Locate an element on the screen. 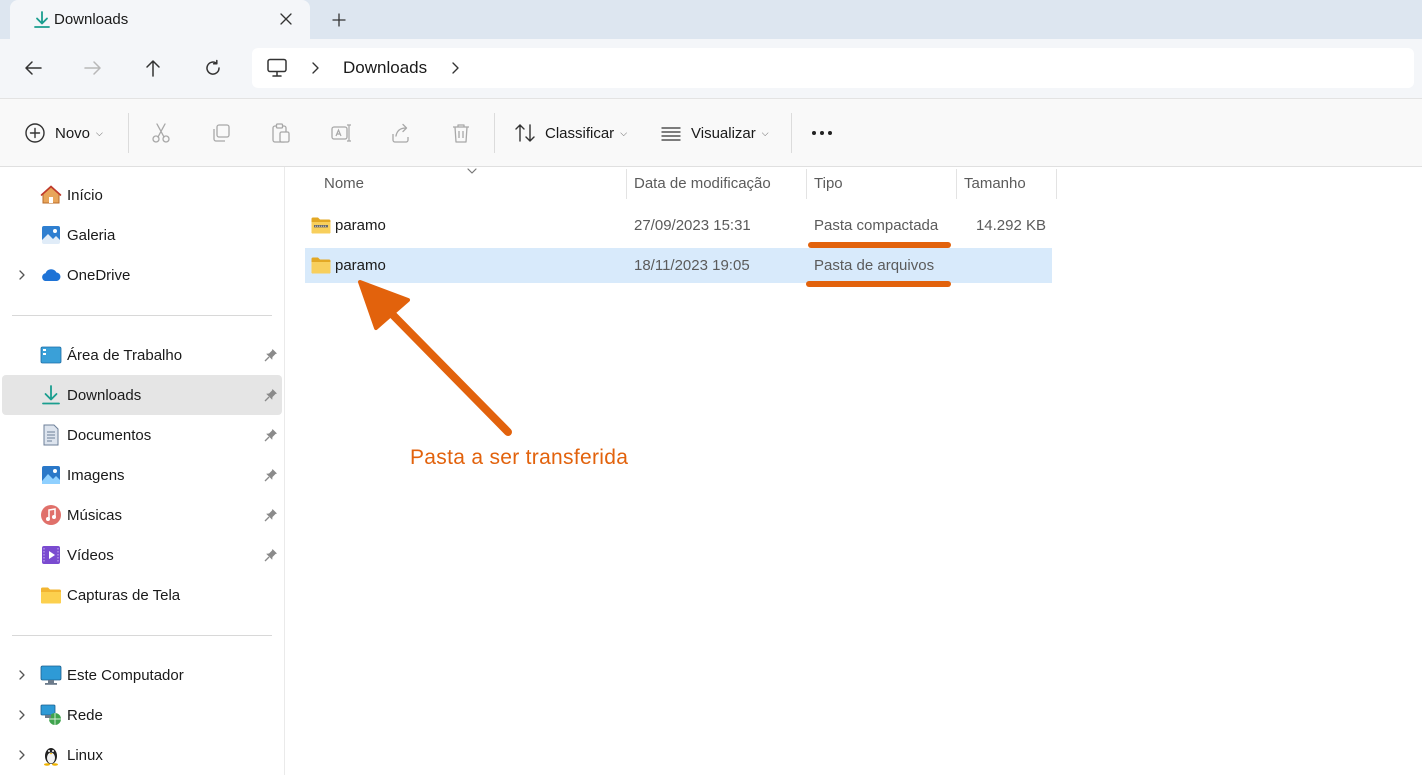  annotation-underline is located at coordinates (879, 245).